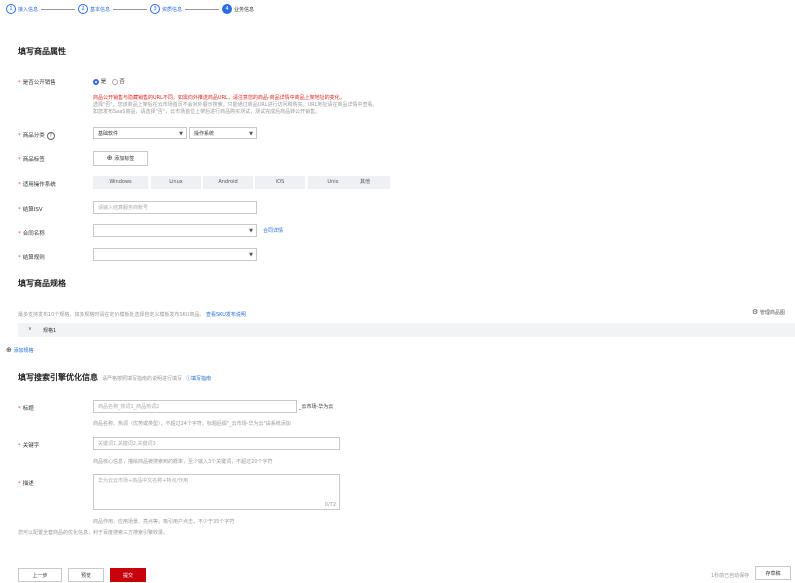  I want to click on radio-no, so click(114, 81).